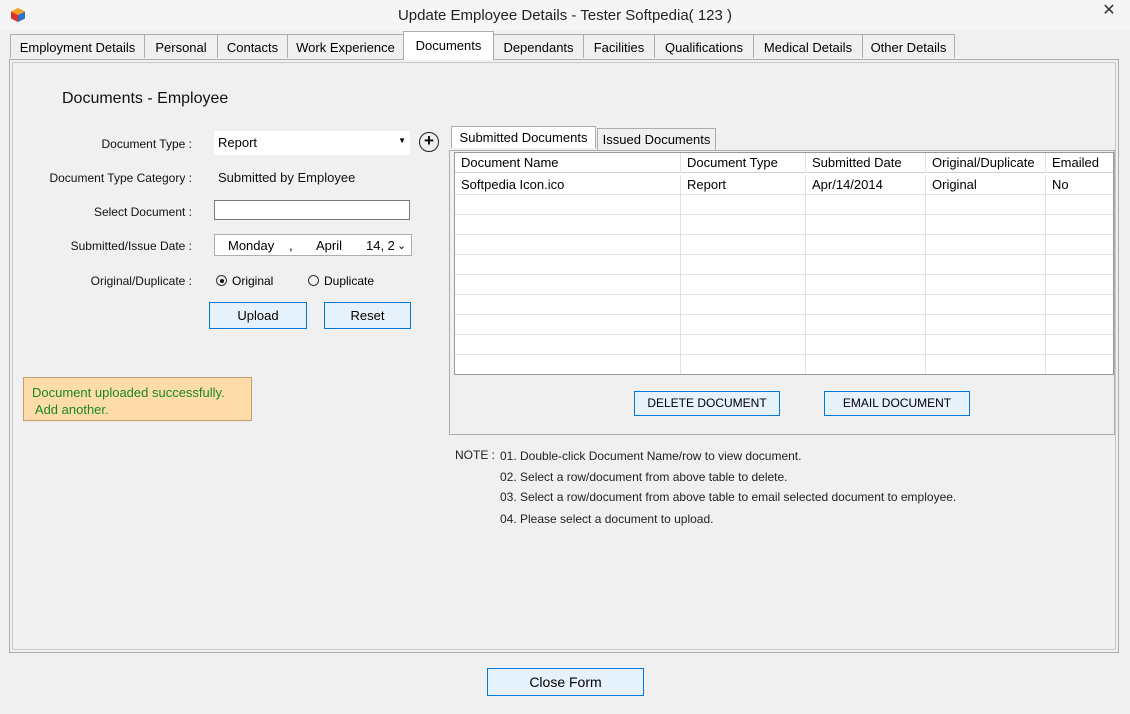 The height and width of the screenshot is (714, 1130). What do you see at coordinates (402, 246) in the screenshot?
I see `chevron-down-icon: ⌄` at bounding box center [402, 246].